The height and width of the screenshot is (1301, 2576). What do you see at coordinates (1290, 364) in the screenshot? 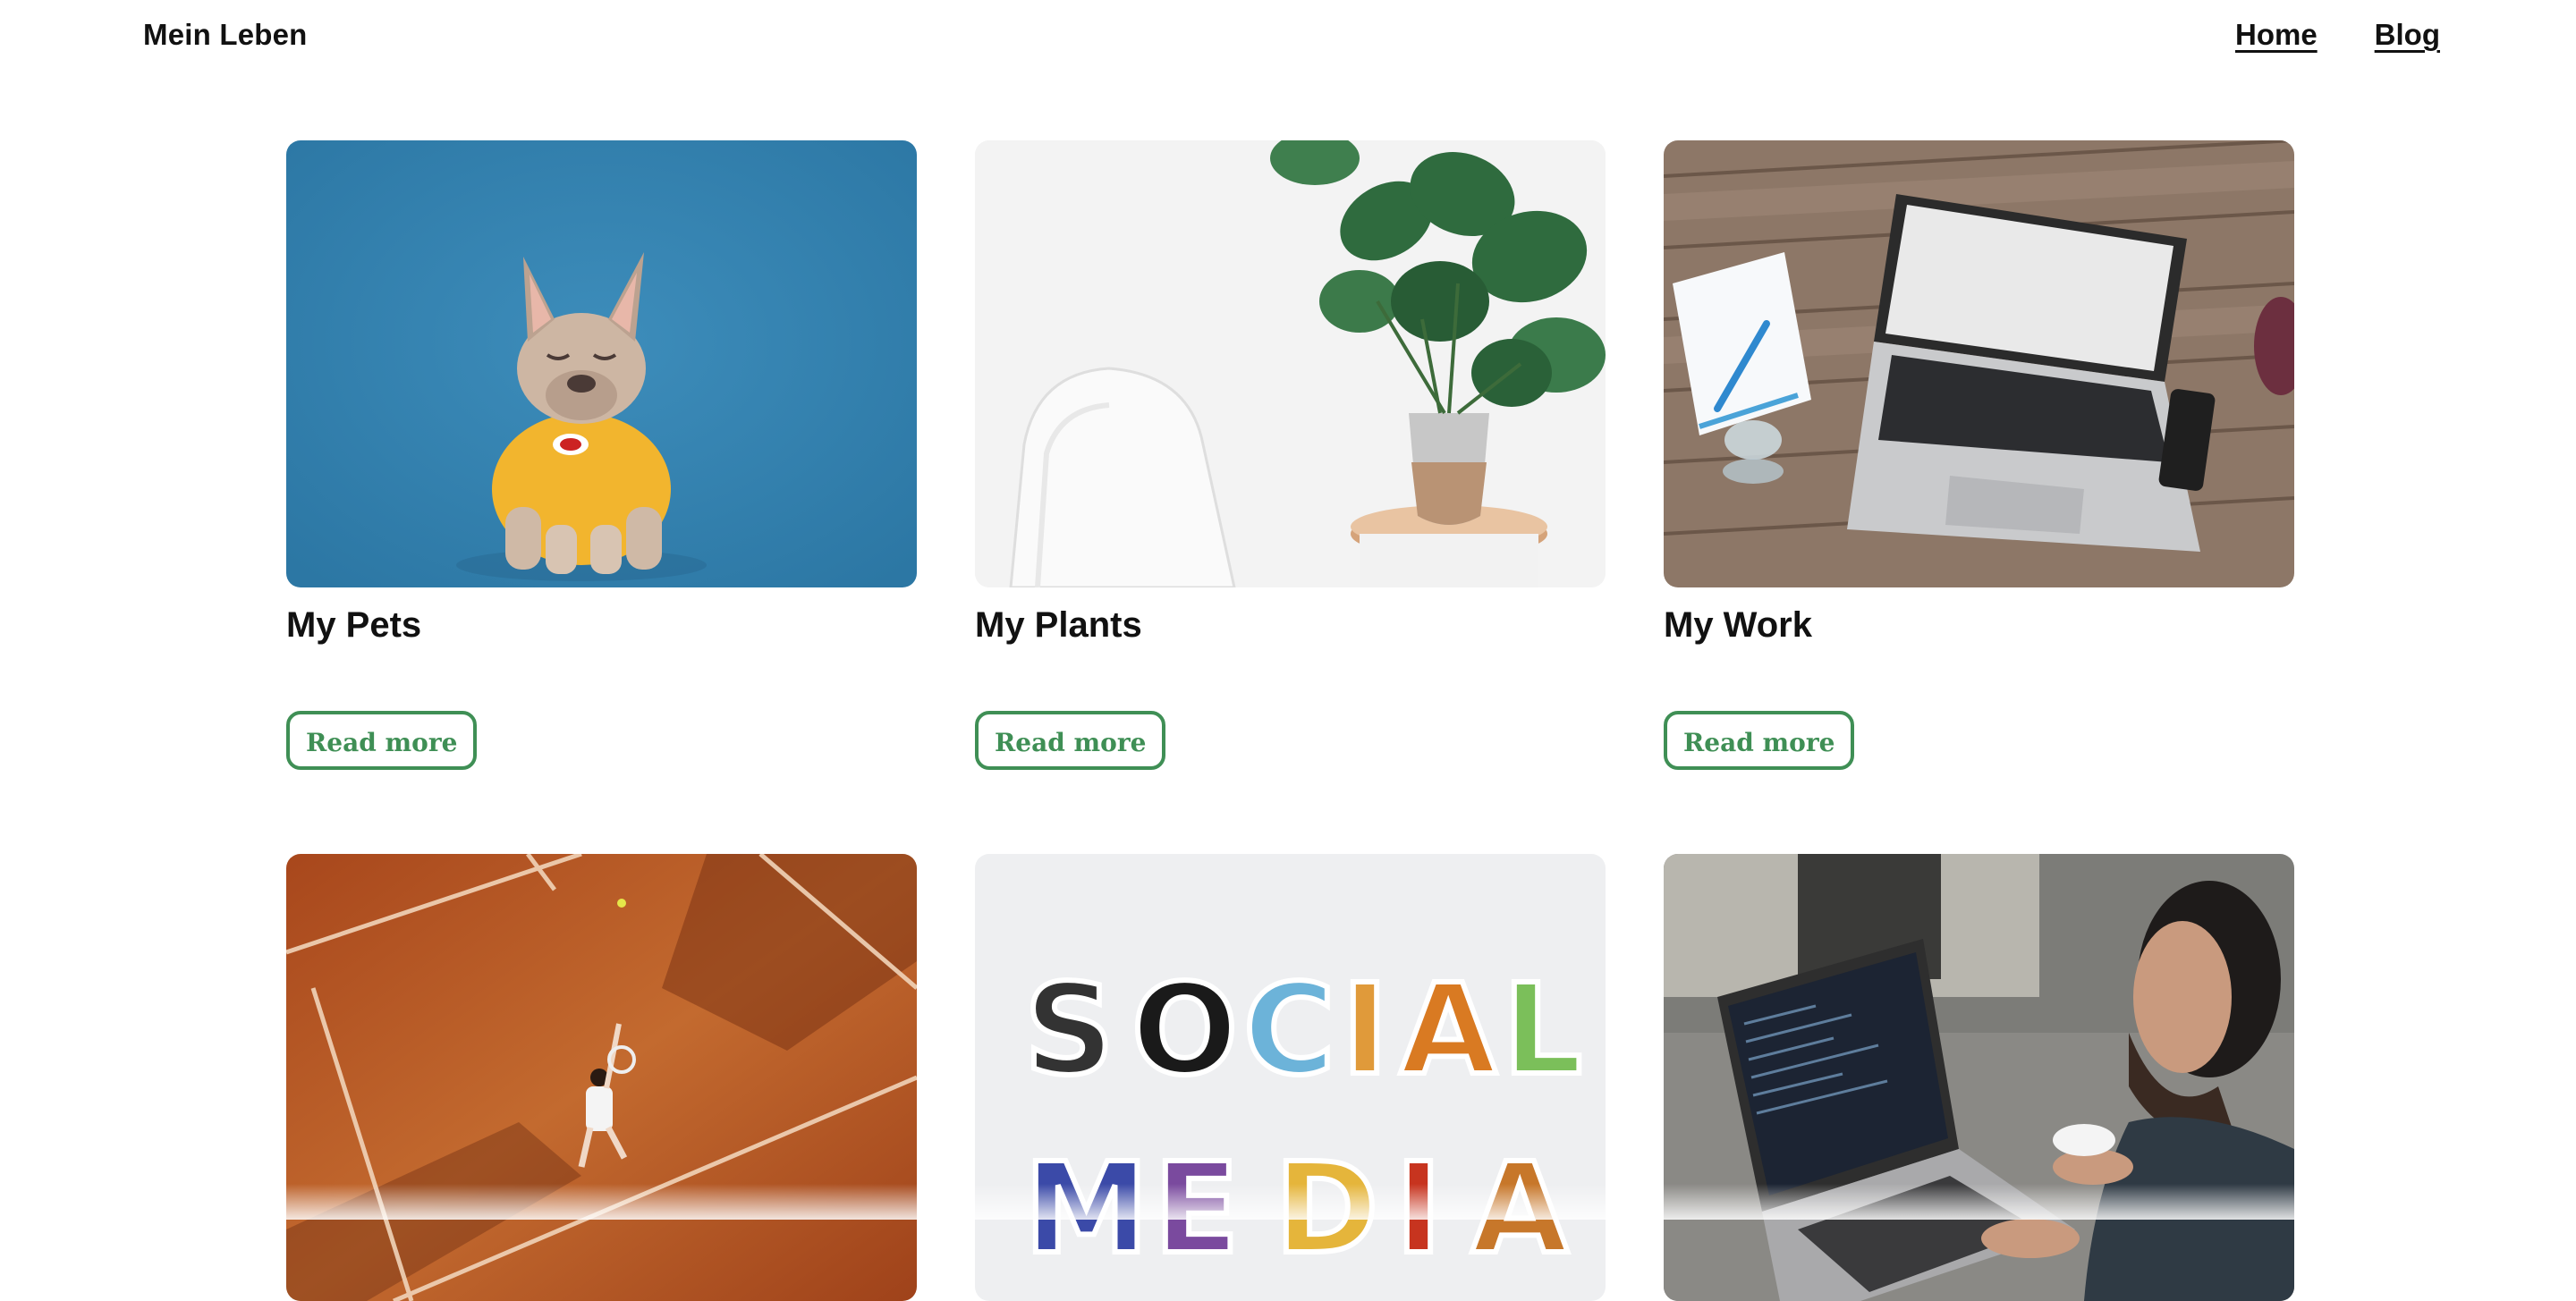
I see `monstera-plant-image` at bounding box center [1290, 364].